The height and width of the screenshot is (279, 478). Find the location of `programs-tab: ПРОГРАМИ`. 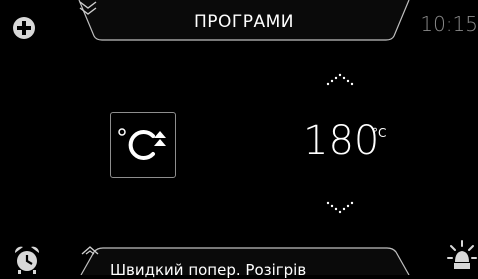

programs-tab: ПРОГРАМИ is located at coordinates (244, 23).